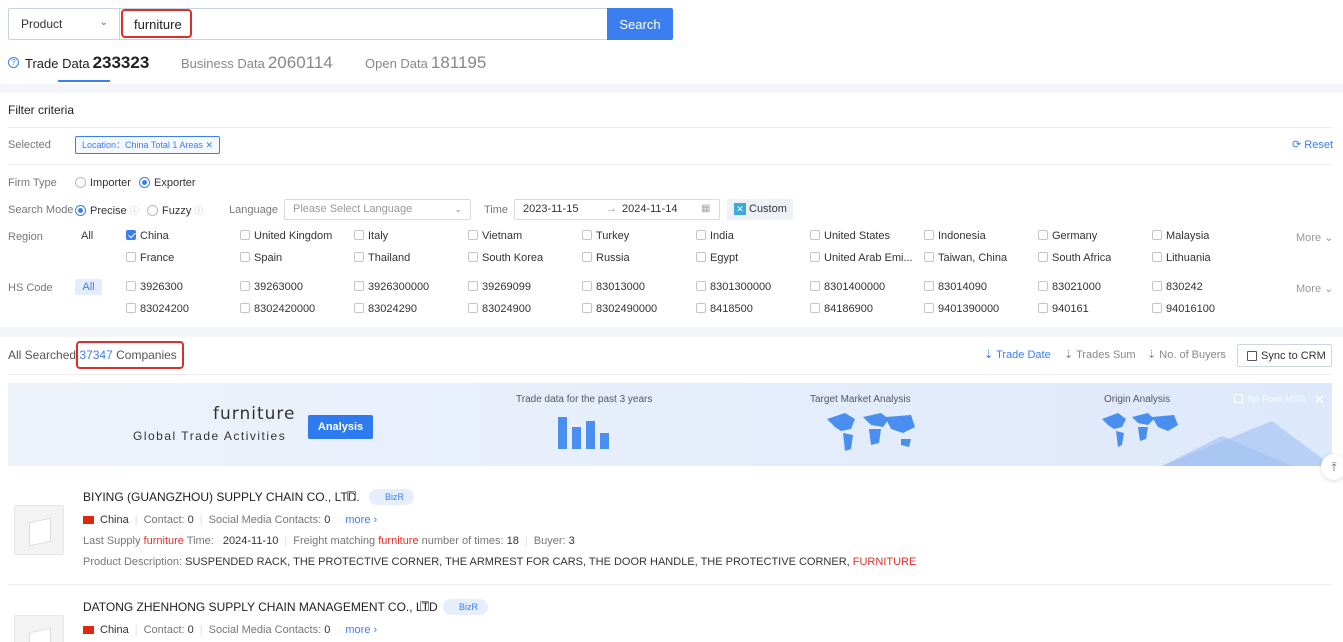  Describe the element at coordinates (1247, 443) in the screenshot. I see `mountain-decoration` at that location.